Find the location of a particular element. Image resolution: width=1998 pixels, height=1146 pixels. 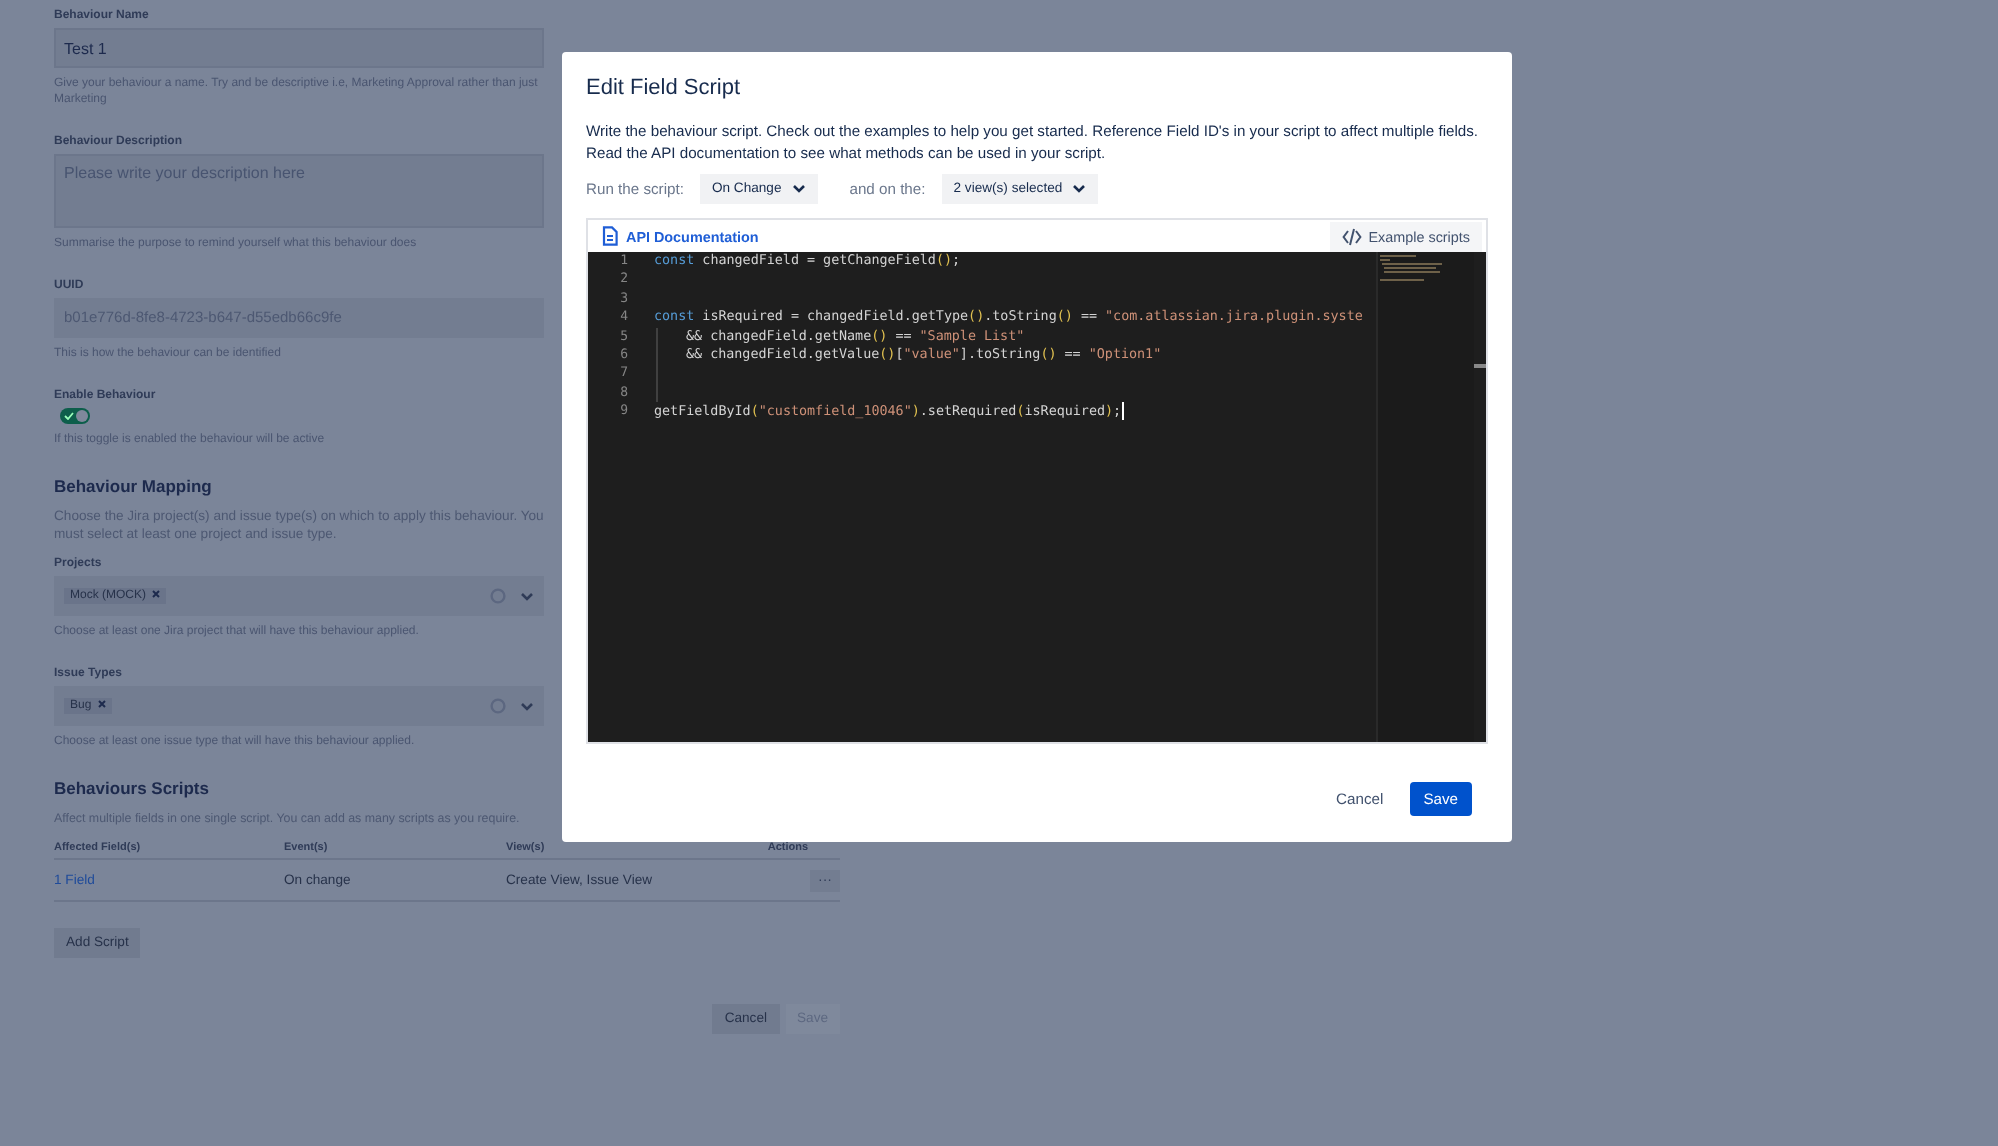

section-heading: Behaviour Mapping is located at coordinates (134, 486).